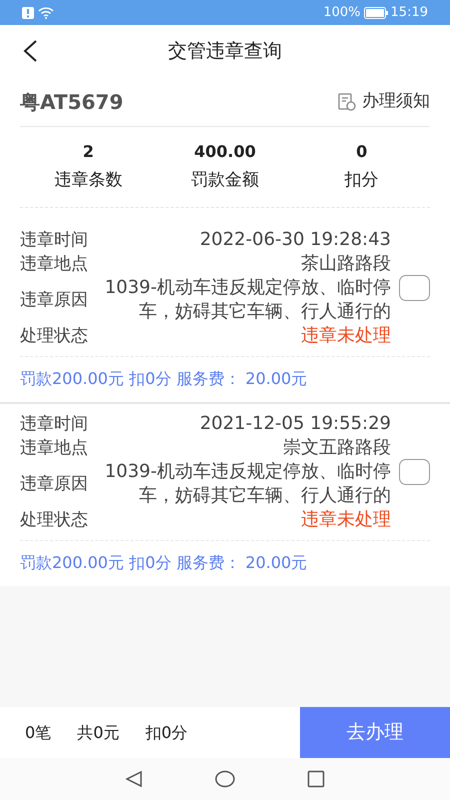 The height and width of the screenshot is (800, 450). Describe the element at coordinates (134, 779) in the screenshot. I see `back-nav-icon` at that location.